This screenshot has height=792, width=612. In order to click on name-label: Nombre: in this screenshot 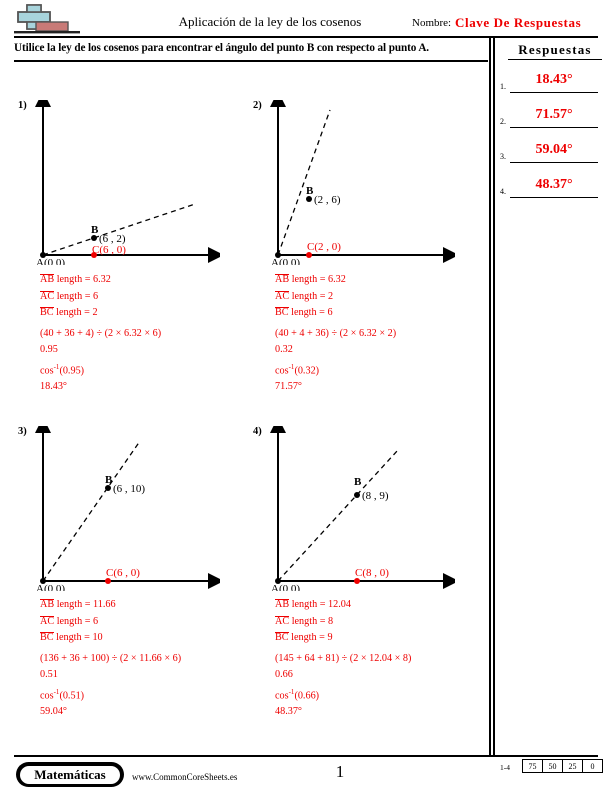, I will do `click(432, 23)`.